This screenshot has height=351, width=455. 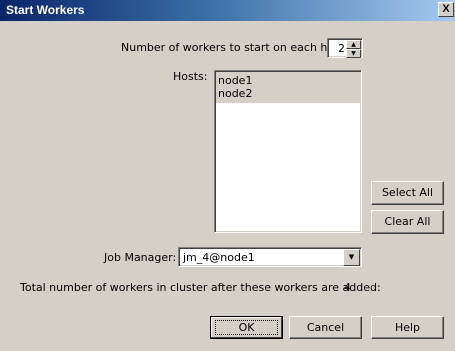 I want to click on list-item: node2, so click(x=234, y=94).